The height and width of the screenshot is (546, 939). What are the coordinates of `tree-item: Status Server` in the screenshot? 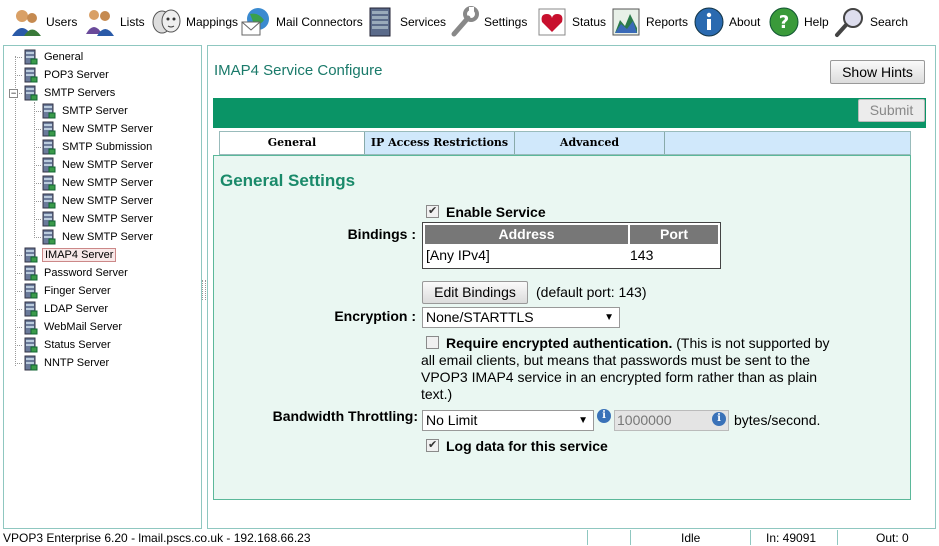 It's located at (67, 345).